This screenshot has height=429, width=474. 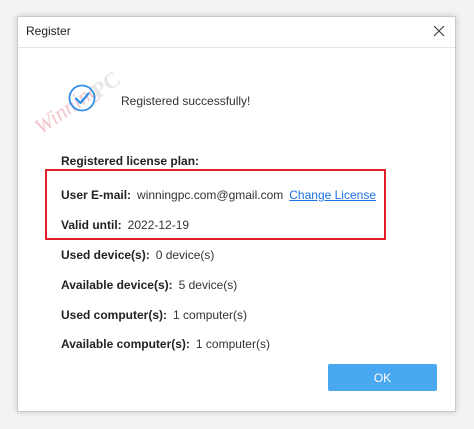 I want to click on success-message: Registered successfully!, so click(x=186, y=100).